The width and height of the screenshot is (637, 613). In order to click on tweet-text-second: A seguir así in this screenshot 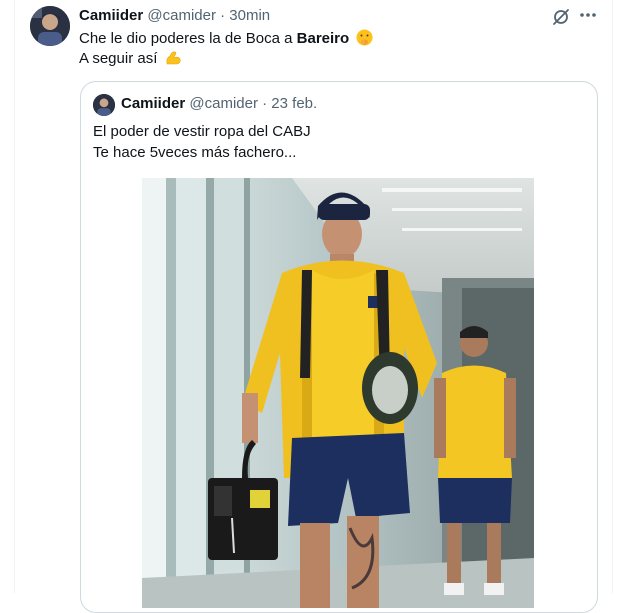, I will do `click(118, 58)`.